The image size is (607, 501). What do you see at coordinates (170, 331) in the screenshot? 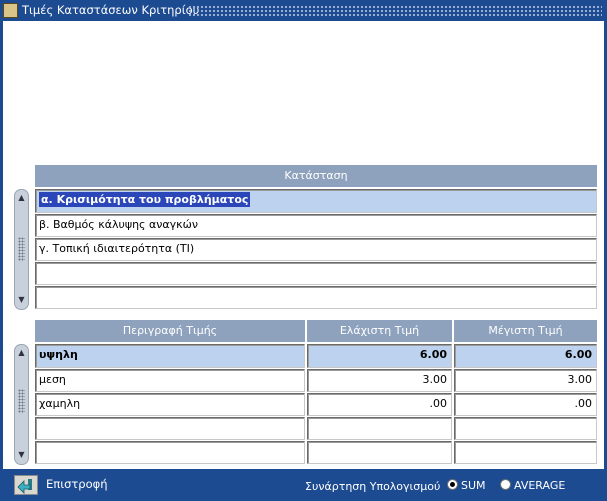
I see `column-header-description: Περιγραφή Τιμής` at bounding box center [170, 331].